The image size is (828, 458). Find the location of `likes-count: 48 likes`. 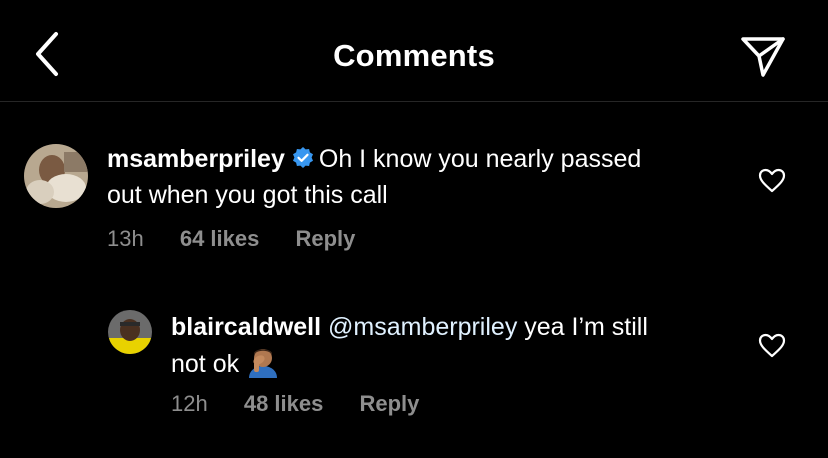

likes-count: 48 likes is located at coordinates (284, 404).